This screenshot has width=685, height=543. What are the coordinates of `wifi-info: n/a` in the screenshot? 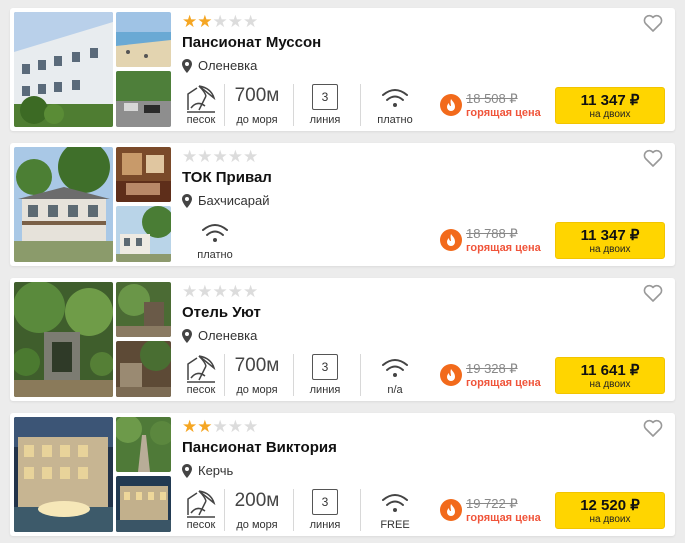 It's located at (395, 376).